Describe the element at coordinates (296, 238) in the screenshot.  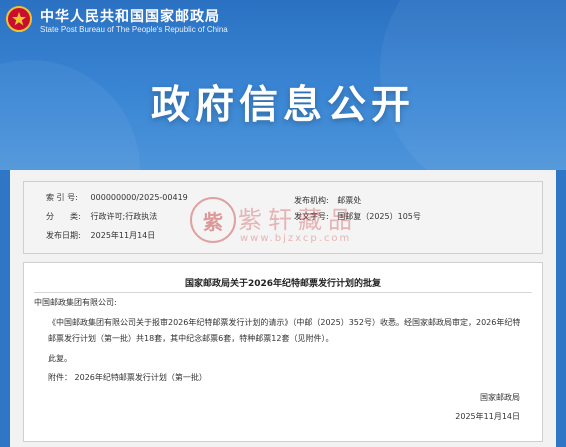
I see `watermark-url: www.bjzxcp.com` at that location.